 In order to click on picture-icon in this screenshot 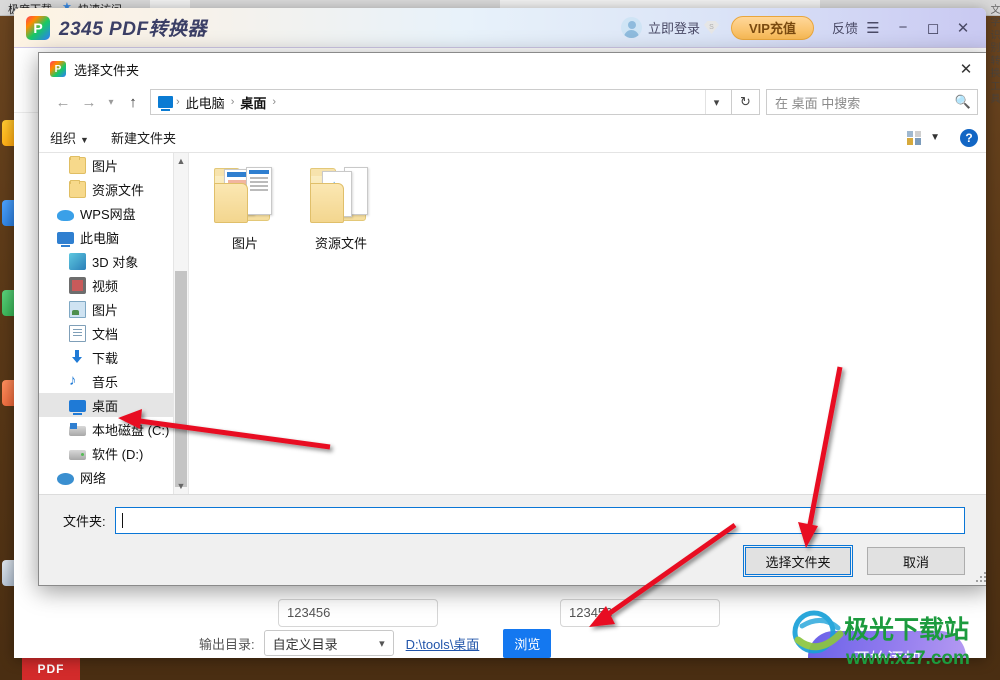, I will do `click(77, 309)`.